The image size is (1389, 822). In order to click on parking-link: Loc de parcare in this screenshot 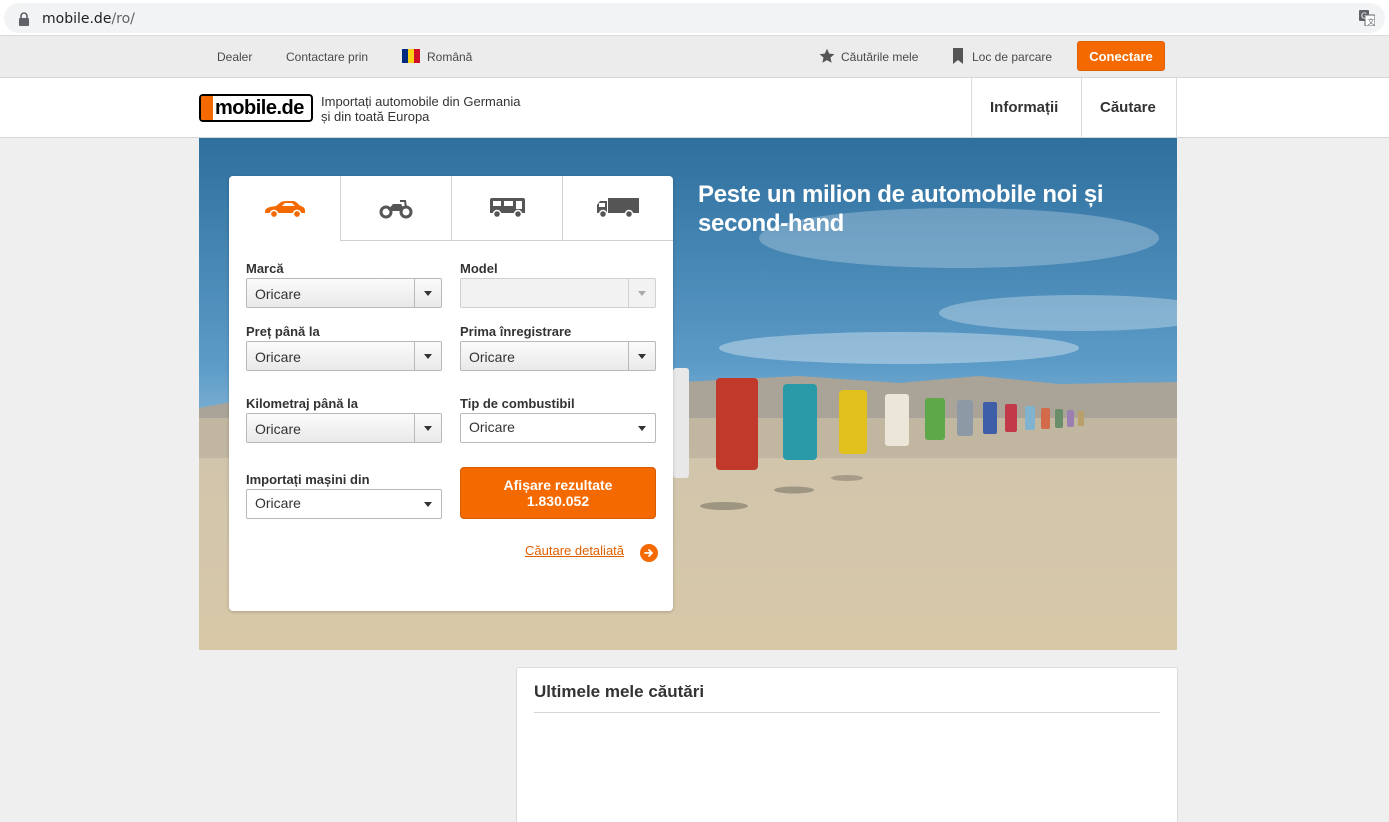, I will do `click(1012, 57)`.